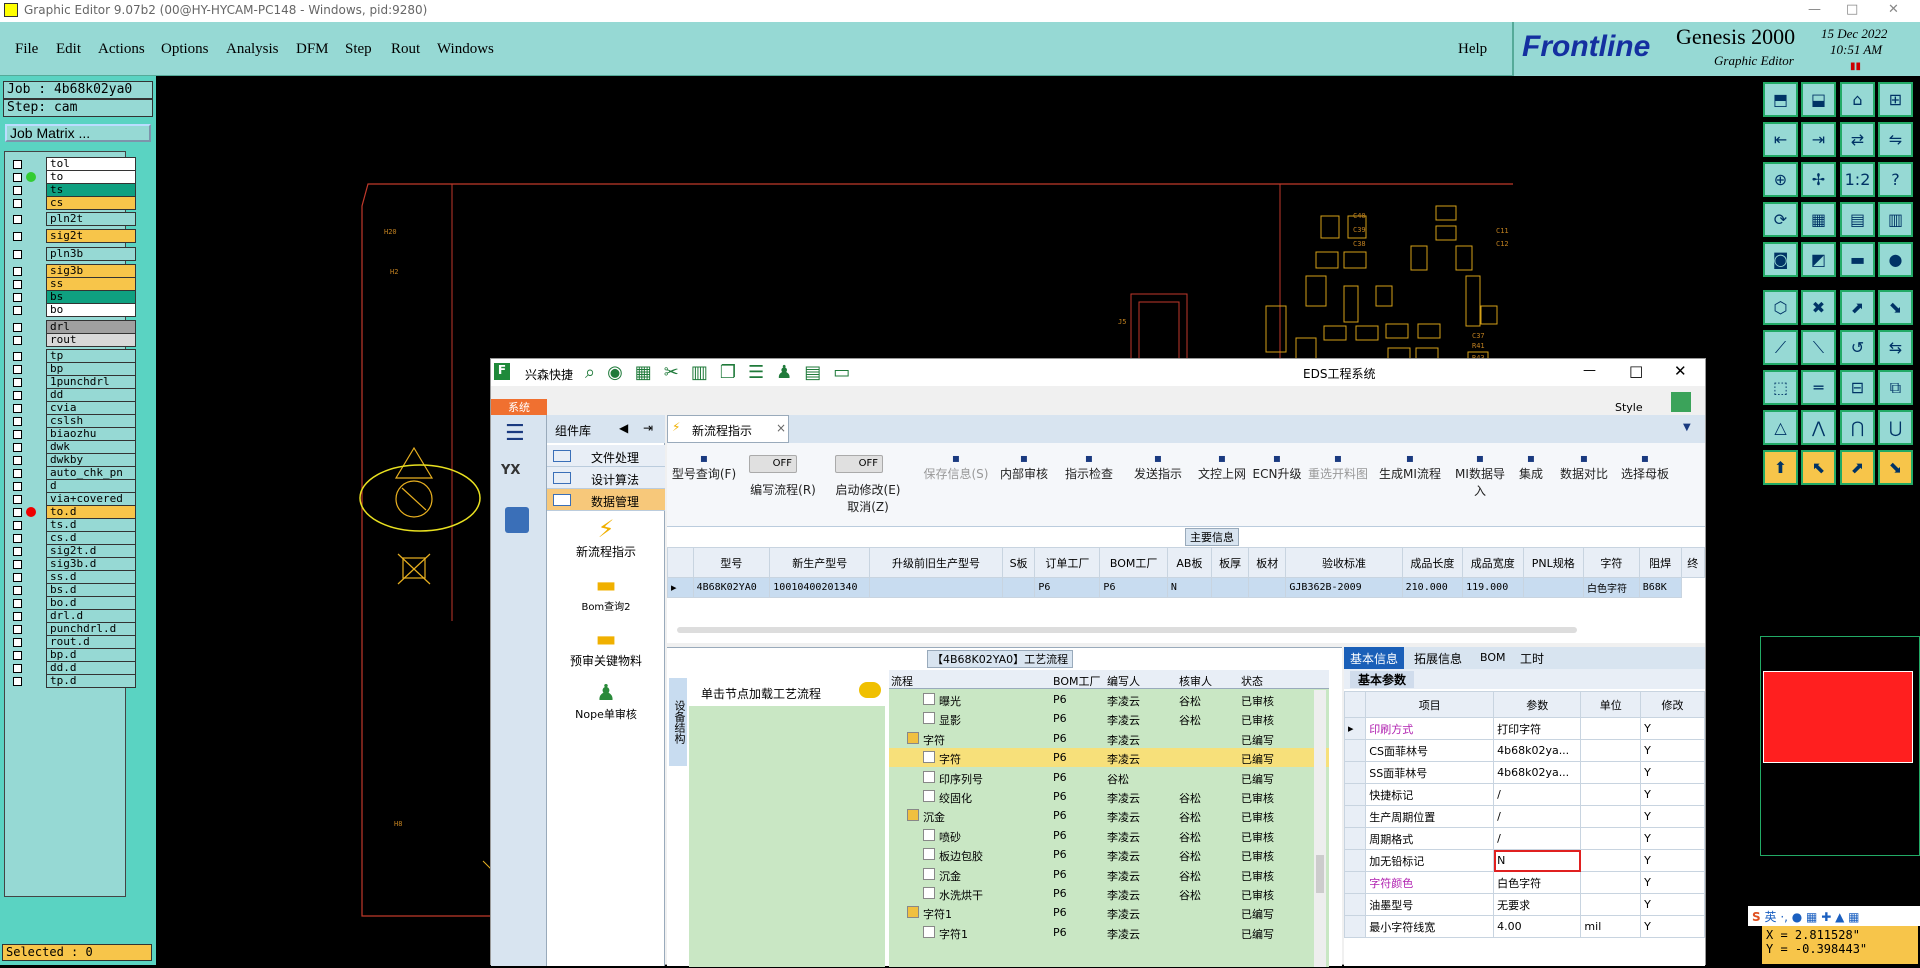 This screenshot has height=968, width=1920. What do you see at coordinates (1493, 562) in the screenshot?
I see `grid-header: 成品宽度` at bounding box center [1493, 562].